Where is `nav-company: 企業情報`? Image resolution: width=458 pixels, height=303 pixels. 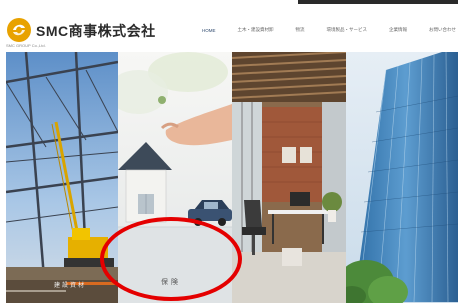
nav-company: 企業情報 is located at coordinates (398, 30).